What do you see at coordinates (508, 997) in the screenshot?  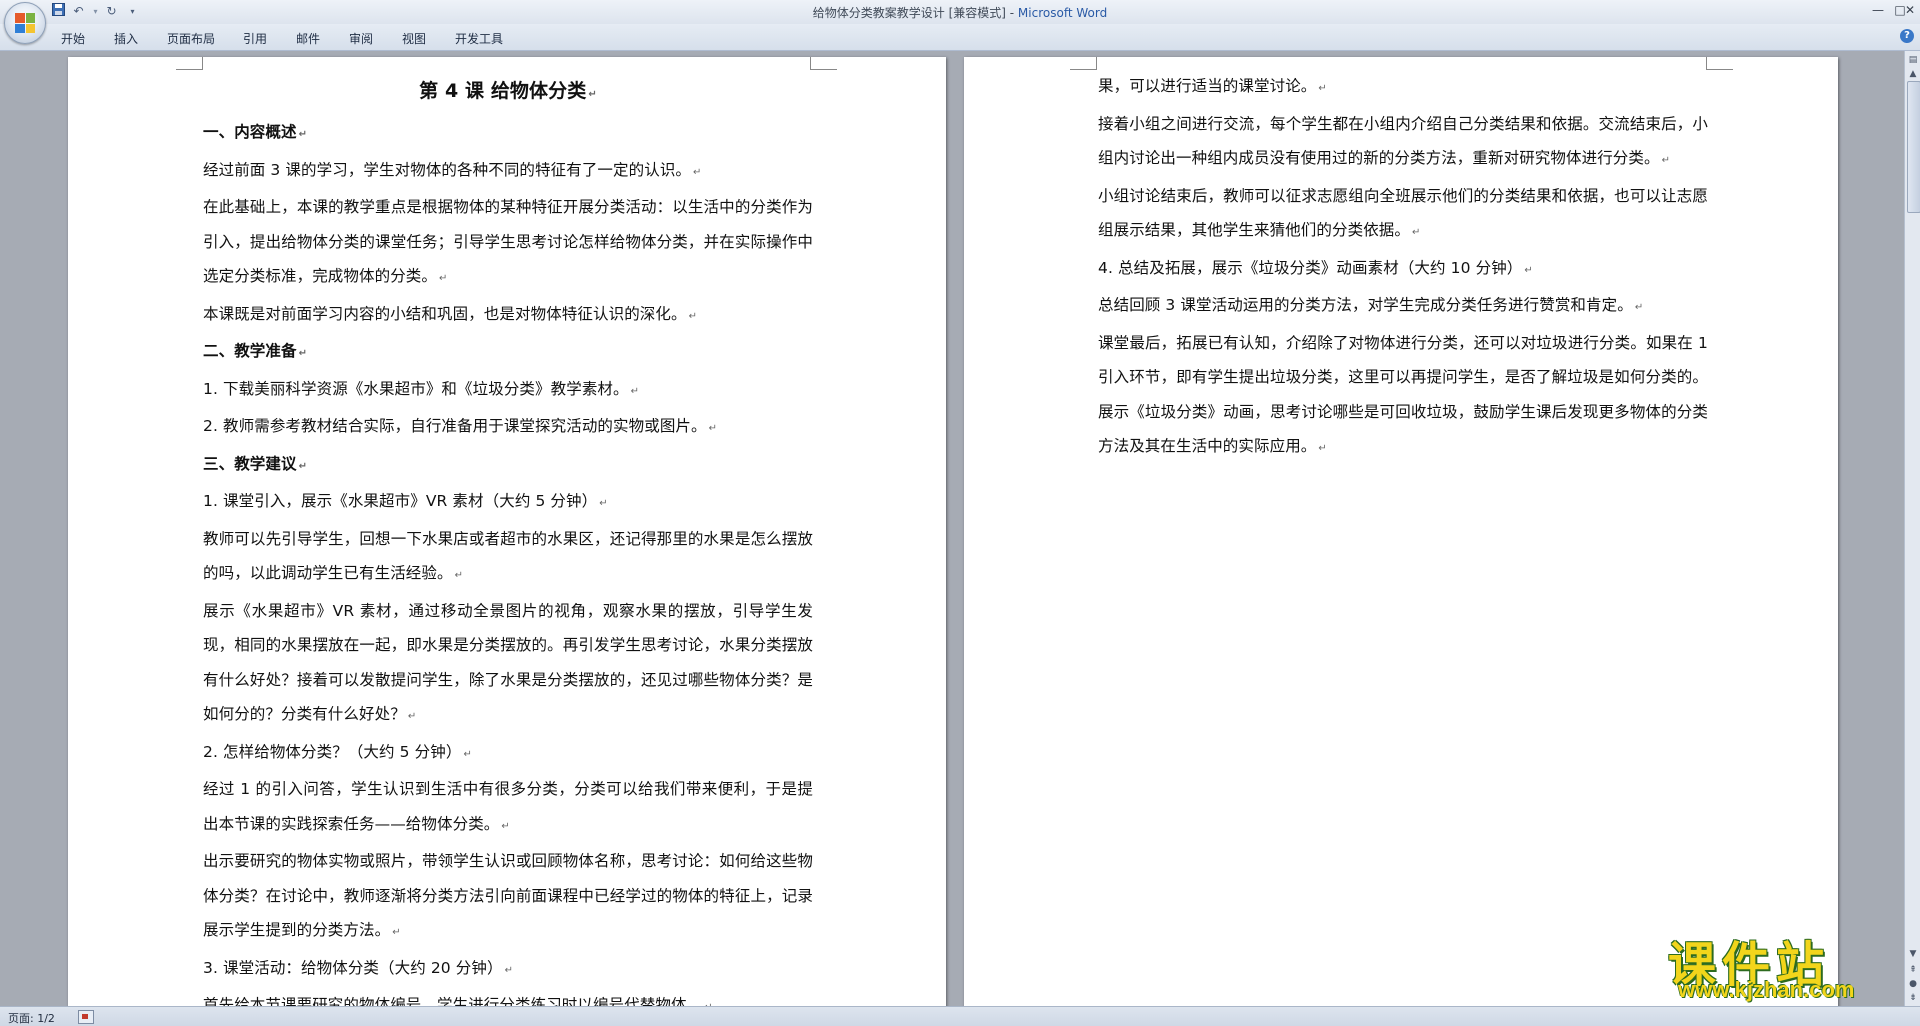 I see `paragraph: 首先给本节课要研究的物体编号，学生进行分类练习时以编号代替物体。` at bounding box center [508, 997].